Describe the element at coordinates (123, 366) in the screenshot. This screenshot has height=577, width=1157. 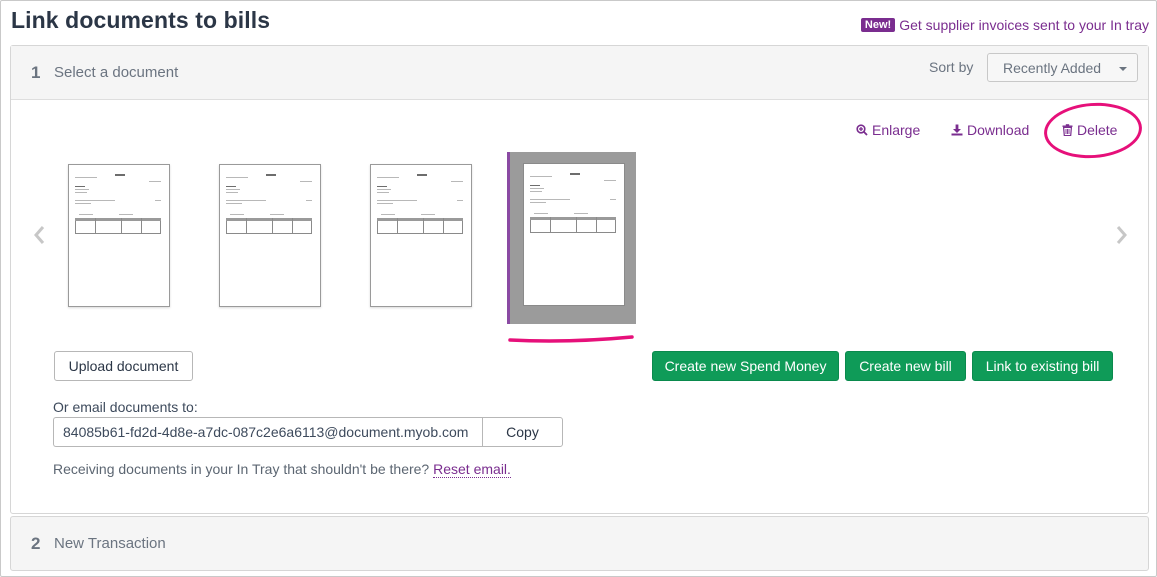
I see `upload-document-button: Upload document` at that location.